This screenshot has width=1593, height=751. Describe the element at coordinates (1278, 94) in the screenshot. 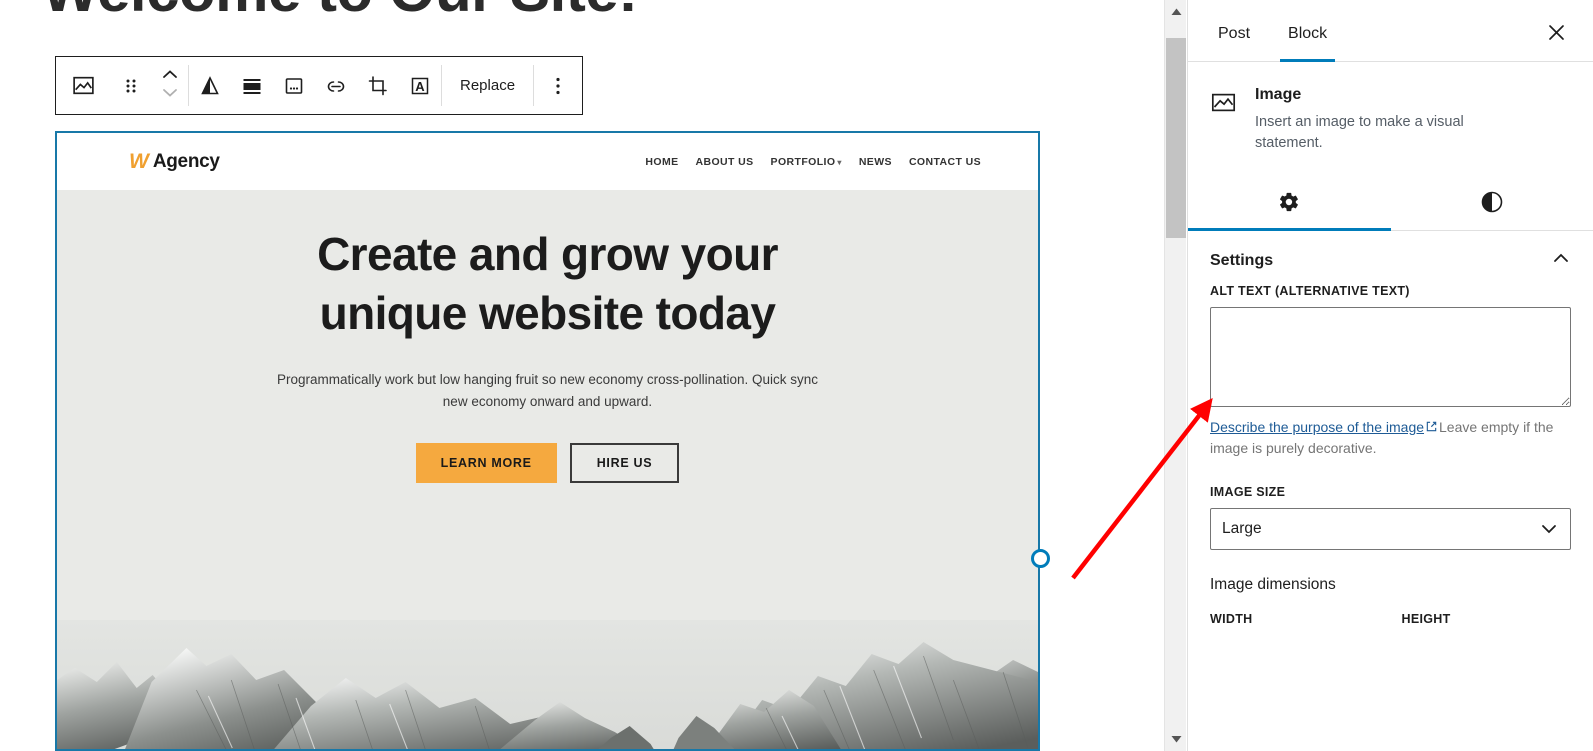

I see `block-title: Image` at that location.